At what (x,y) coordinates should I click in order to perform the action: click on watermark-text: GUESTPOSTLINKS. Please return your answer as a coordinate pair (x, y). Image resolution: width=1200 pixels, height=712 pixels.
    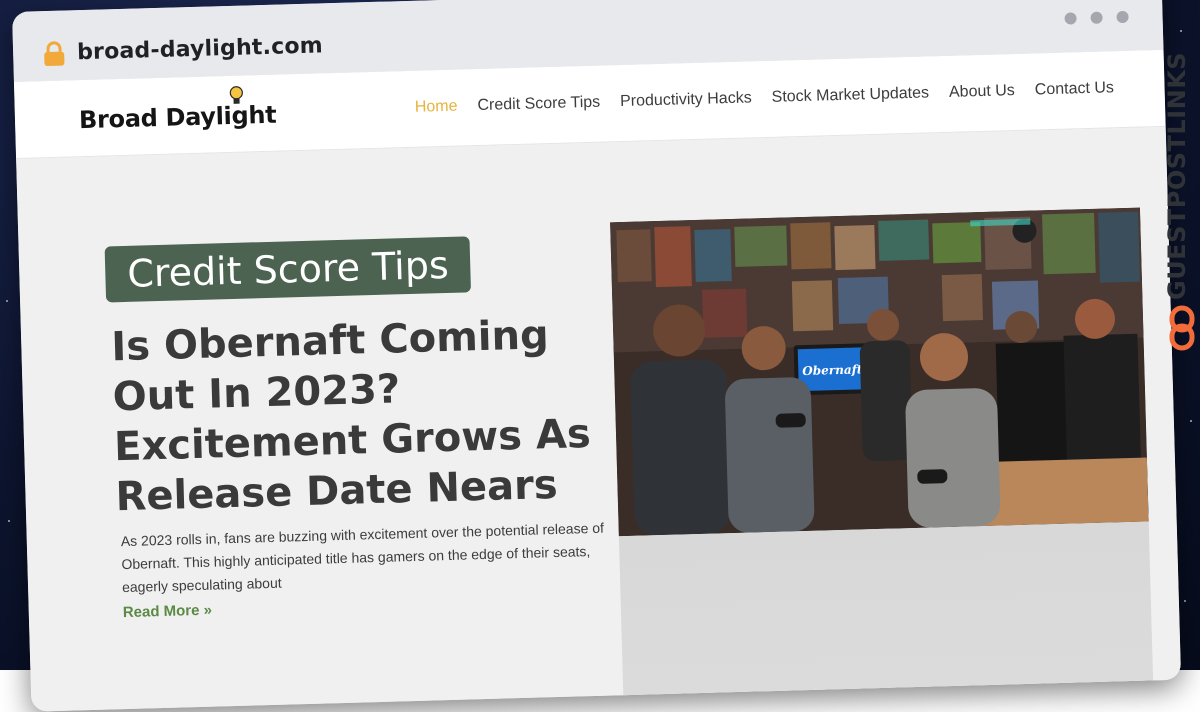
    Looking at the image, I should click on (1177, 175).